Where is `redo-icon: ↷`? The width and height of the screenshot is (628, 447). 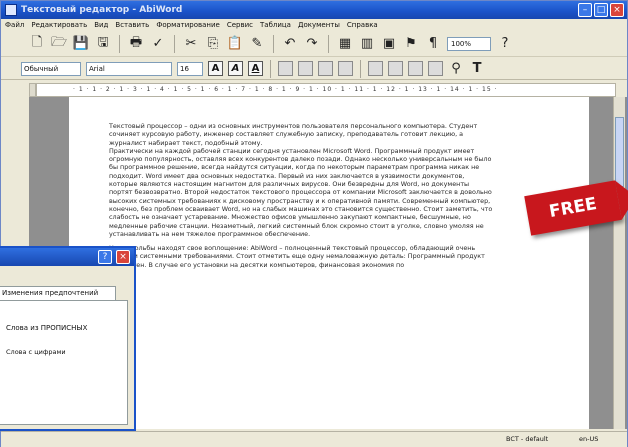
redo-icon: ↷ is located at coordinates (312, 44).